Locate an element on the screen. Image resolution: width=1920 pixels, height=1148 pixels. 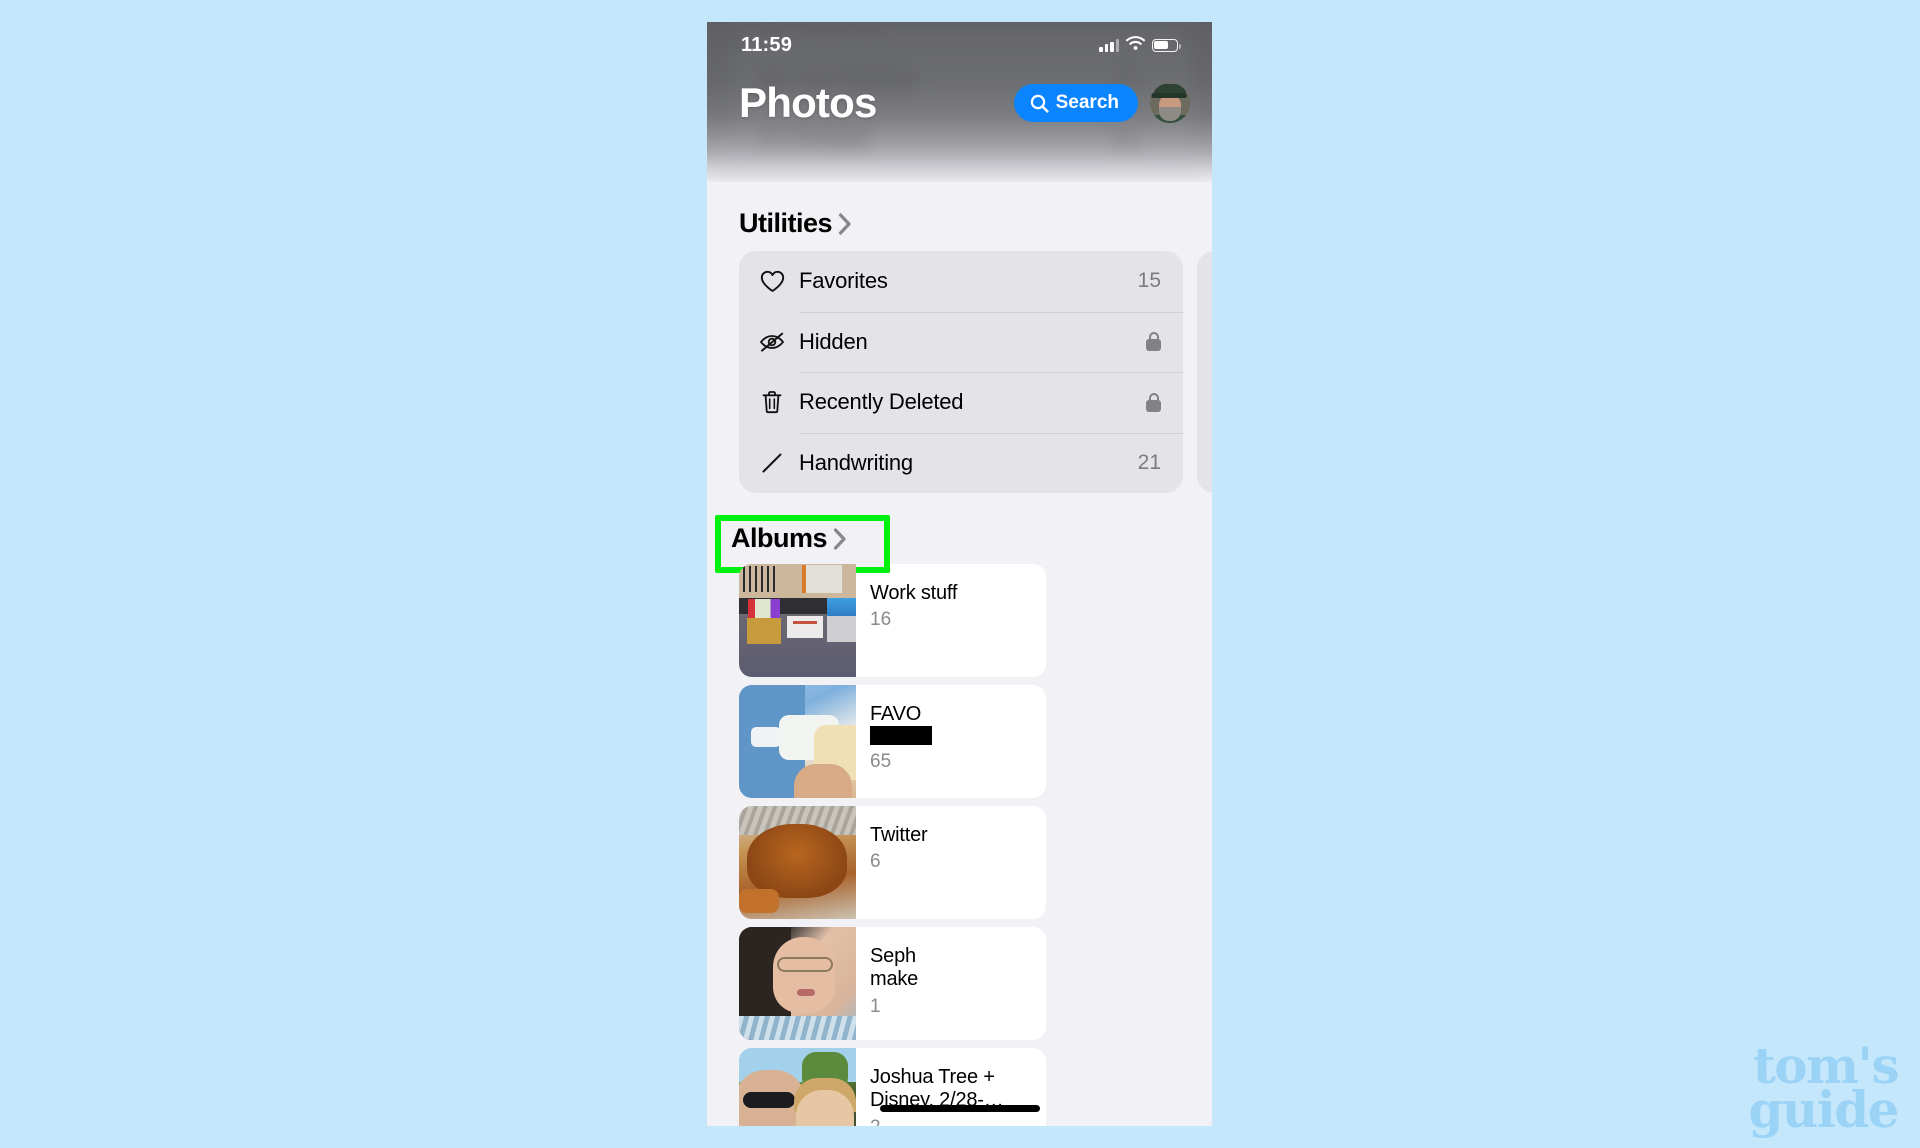
utilities-label: Handwriting is located at coordinates (968, 463).